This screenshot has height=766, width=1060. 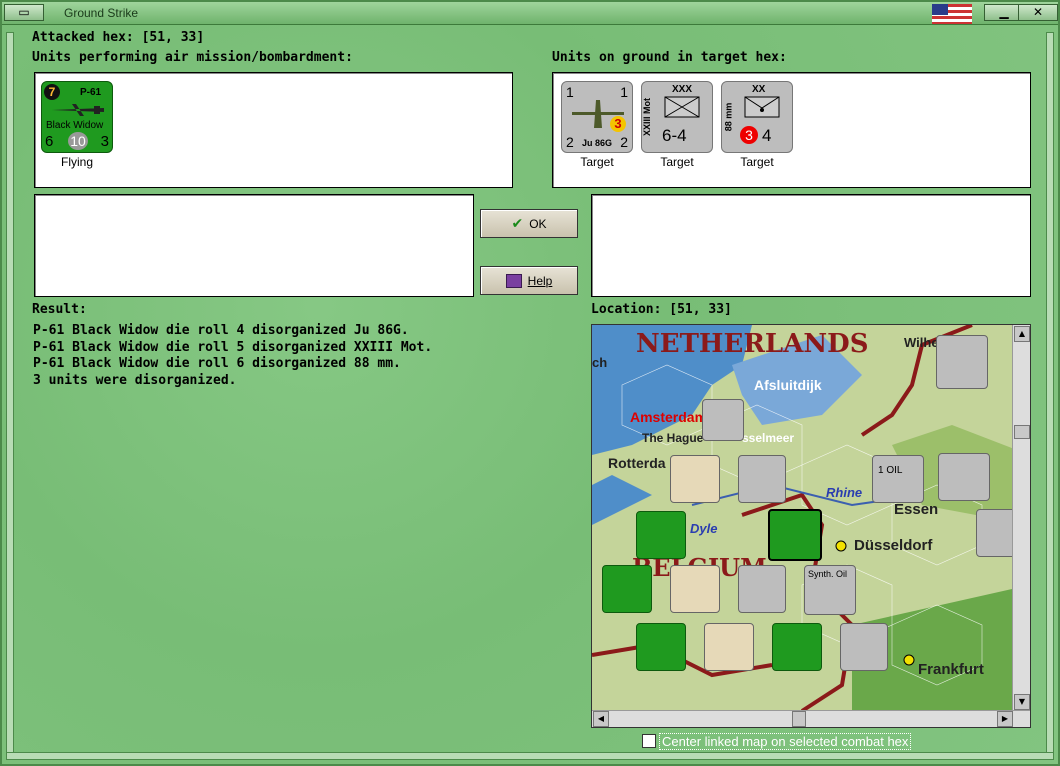 I want to click on unit-badge: 7, so click(x=52, y=92).